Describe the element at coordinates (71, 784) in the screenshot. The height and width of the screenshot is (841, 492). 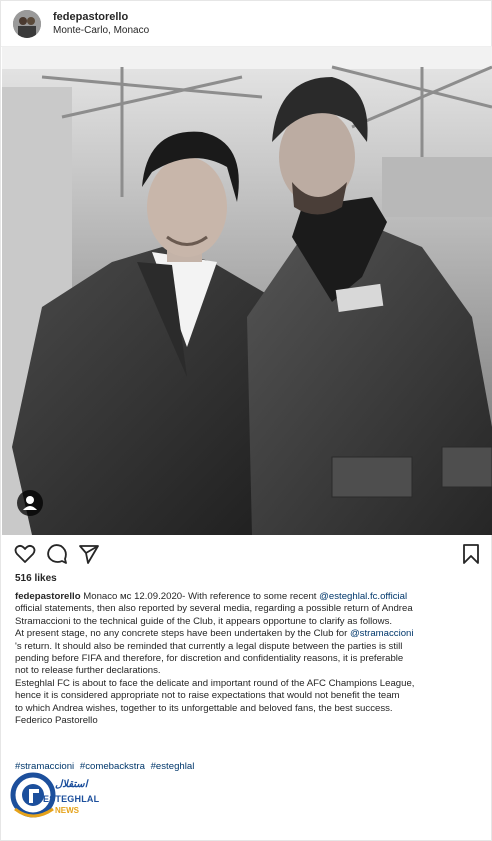
I see `logo-persian-text: استقلال` at that location.